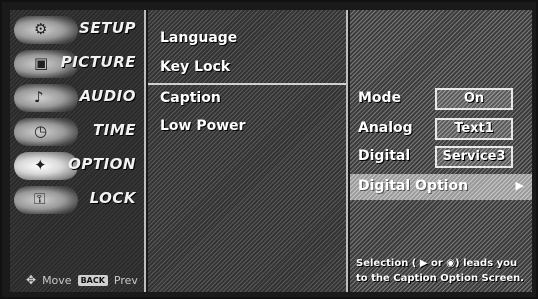  What do you see at coordinates (114, 130) in the screenshot?
I see `menu-item-label: TIME` at bounding box center [114, 130].